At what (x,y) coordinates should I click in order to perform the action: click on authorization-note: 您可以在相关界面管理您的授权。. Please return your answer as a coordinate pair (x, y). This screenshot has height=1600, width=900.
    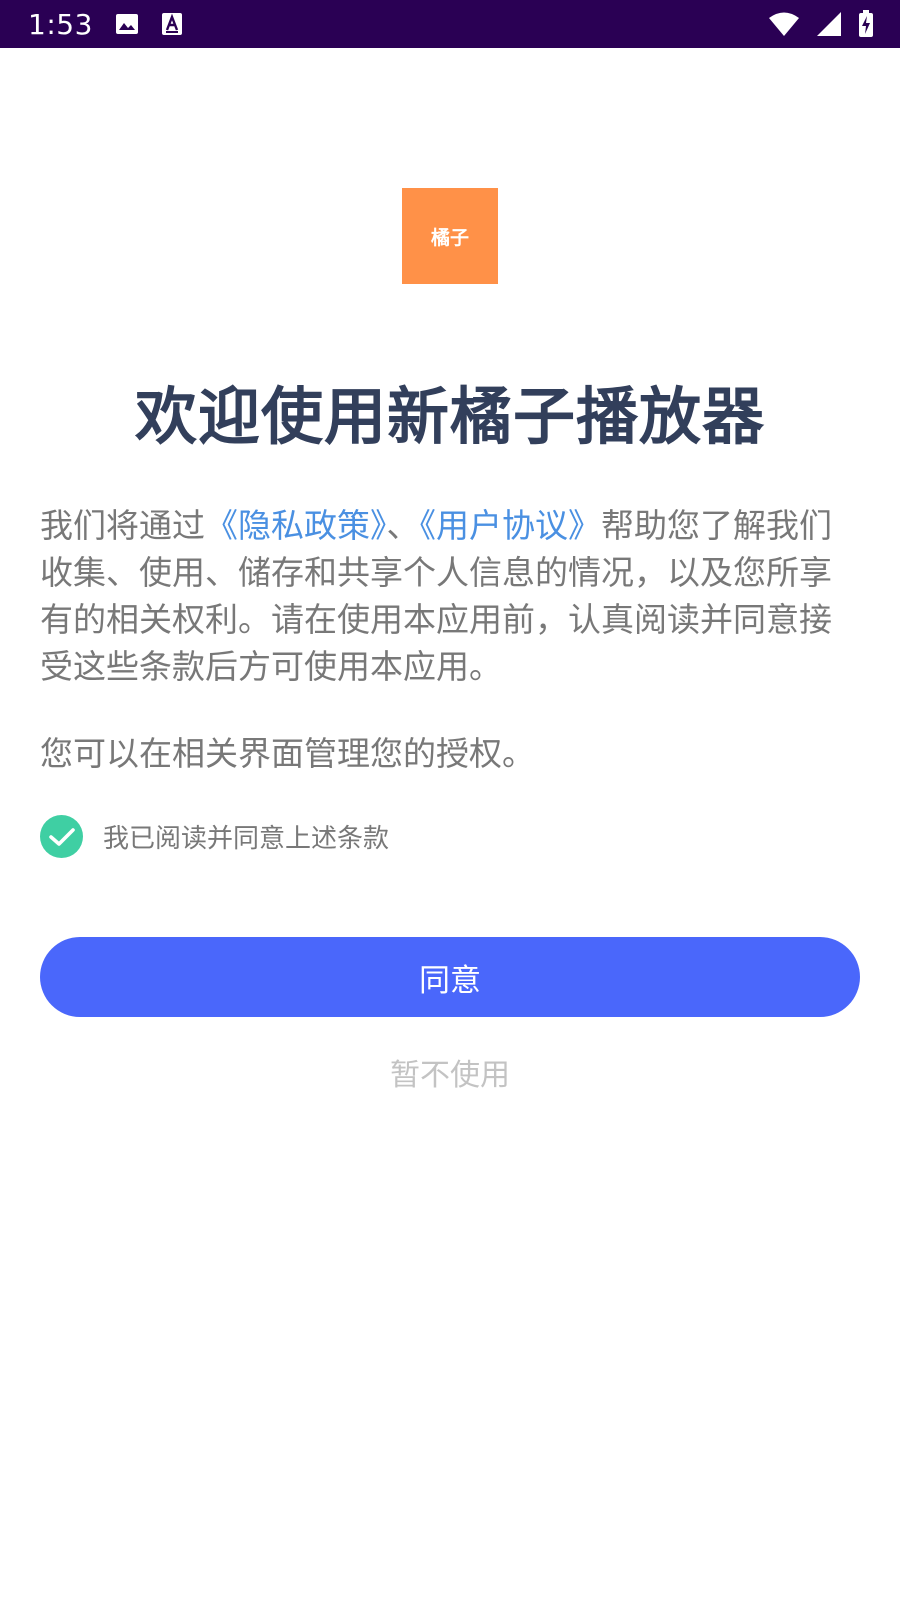
    Looking at the image, I should click on (287, 753).